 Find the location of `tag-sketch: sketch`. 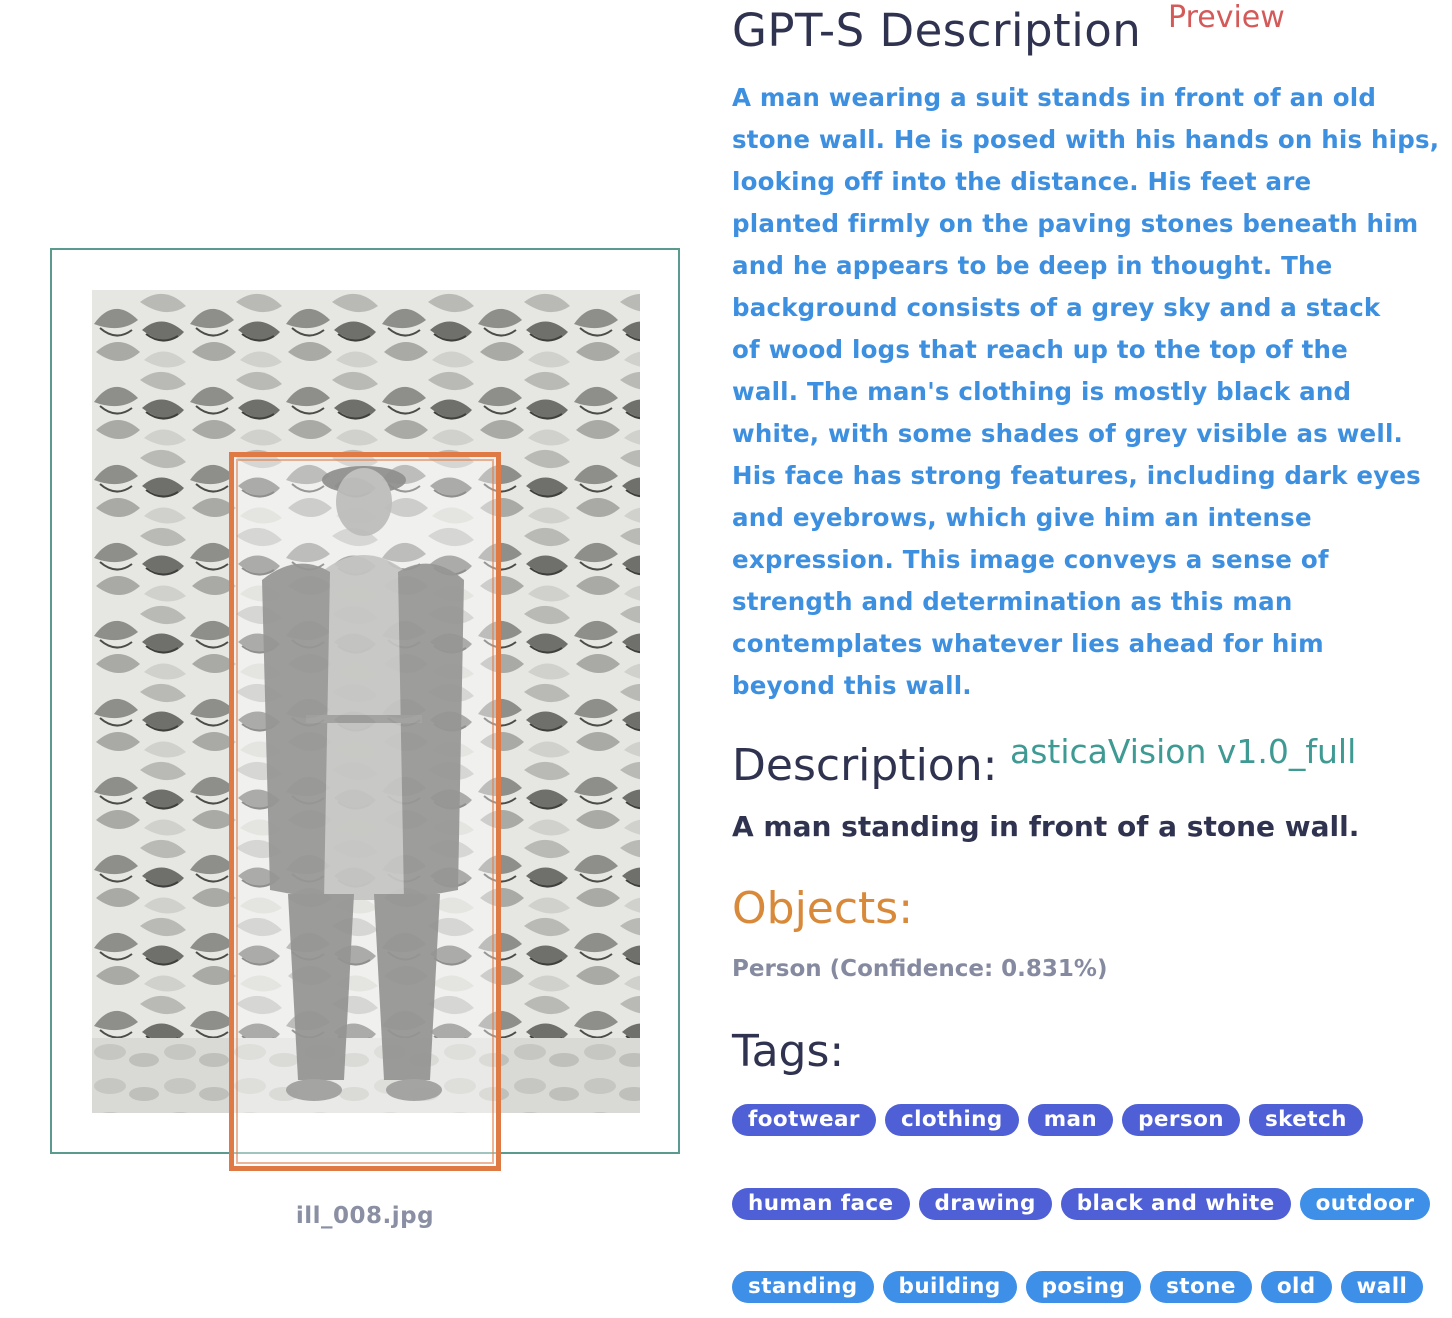

tag-sketch: sketch is located at coordinates (1305, 1120).